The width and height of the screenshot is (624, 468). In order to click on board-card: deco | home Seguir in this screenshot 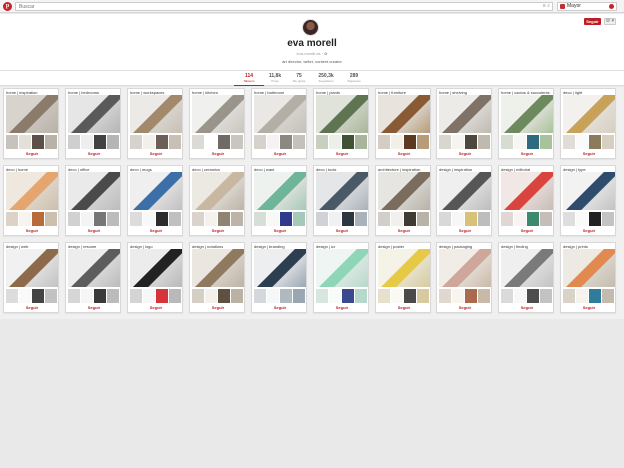, I will do `click(31, 200)`.